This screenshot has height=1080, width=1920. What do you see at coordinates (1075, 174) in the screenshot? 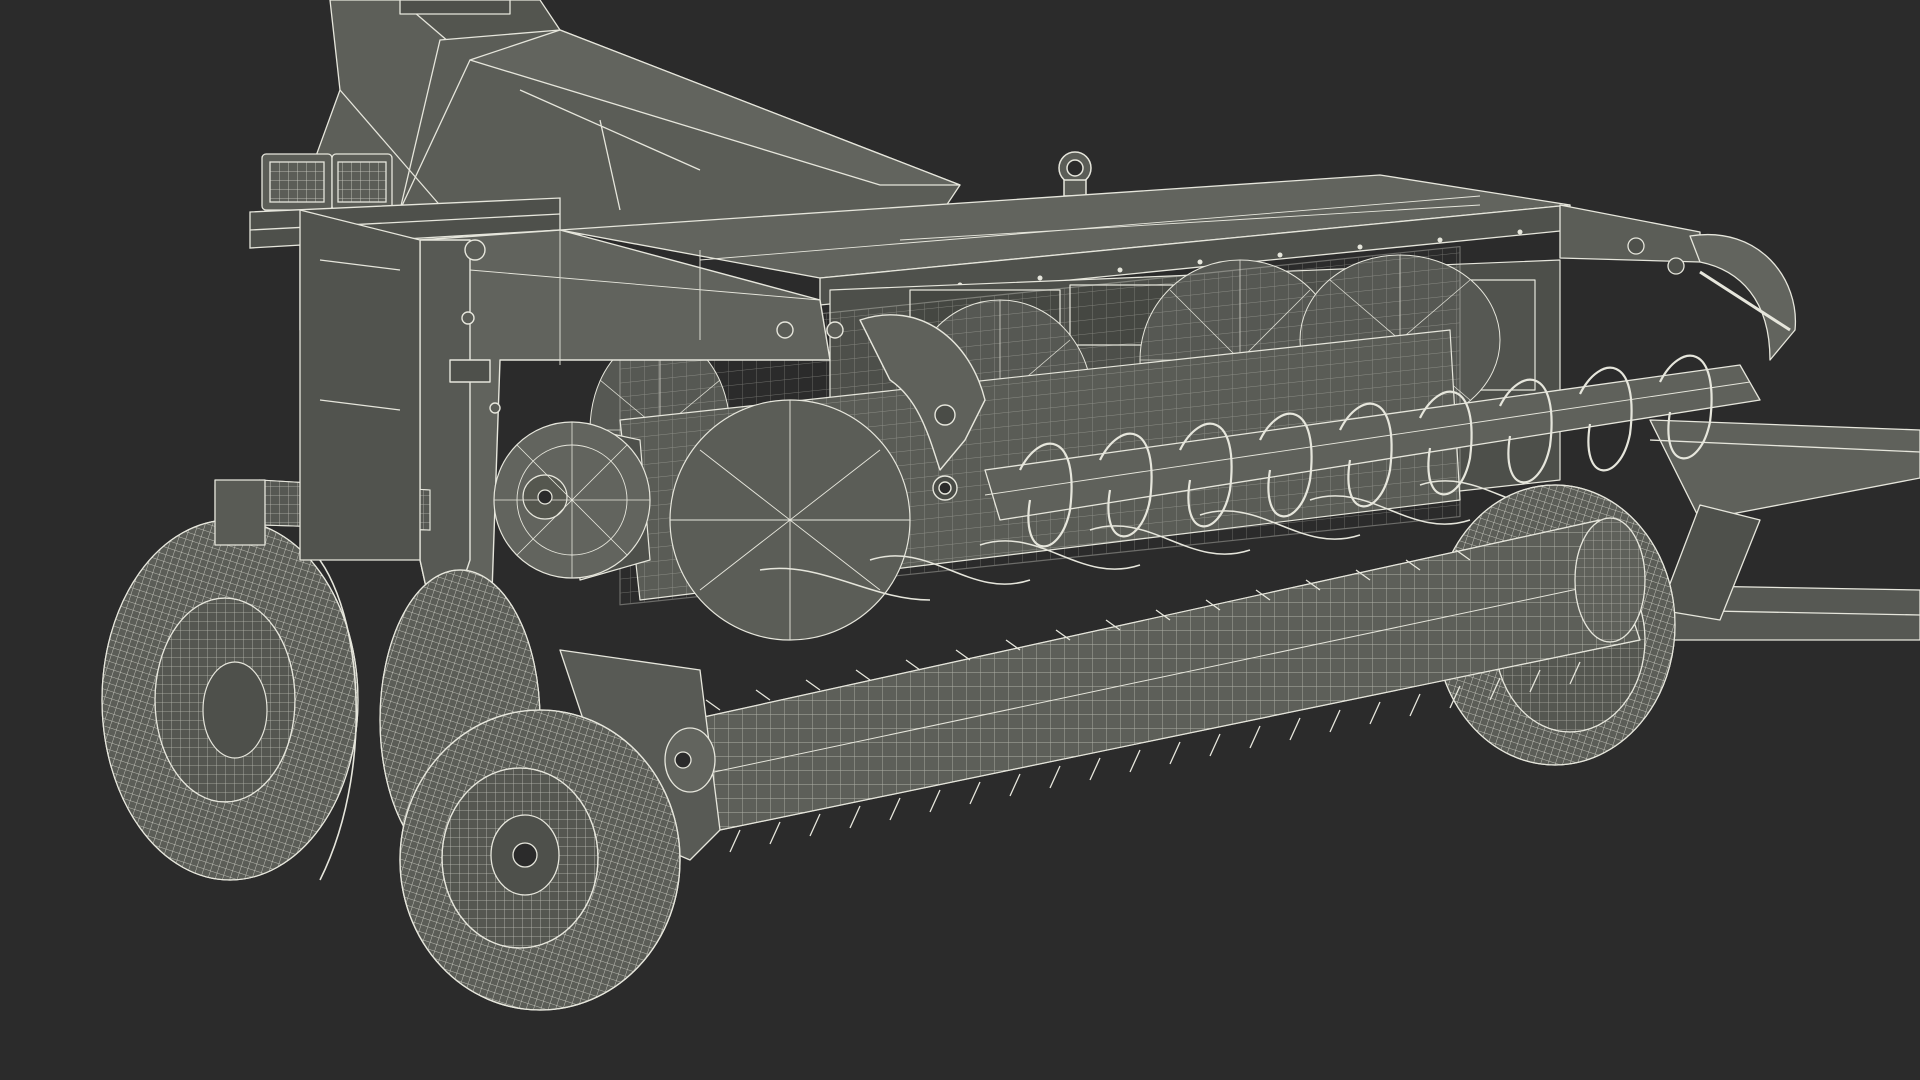
I see `lifting-eye` at bounding box center [1075, 174].